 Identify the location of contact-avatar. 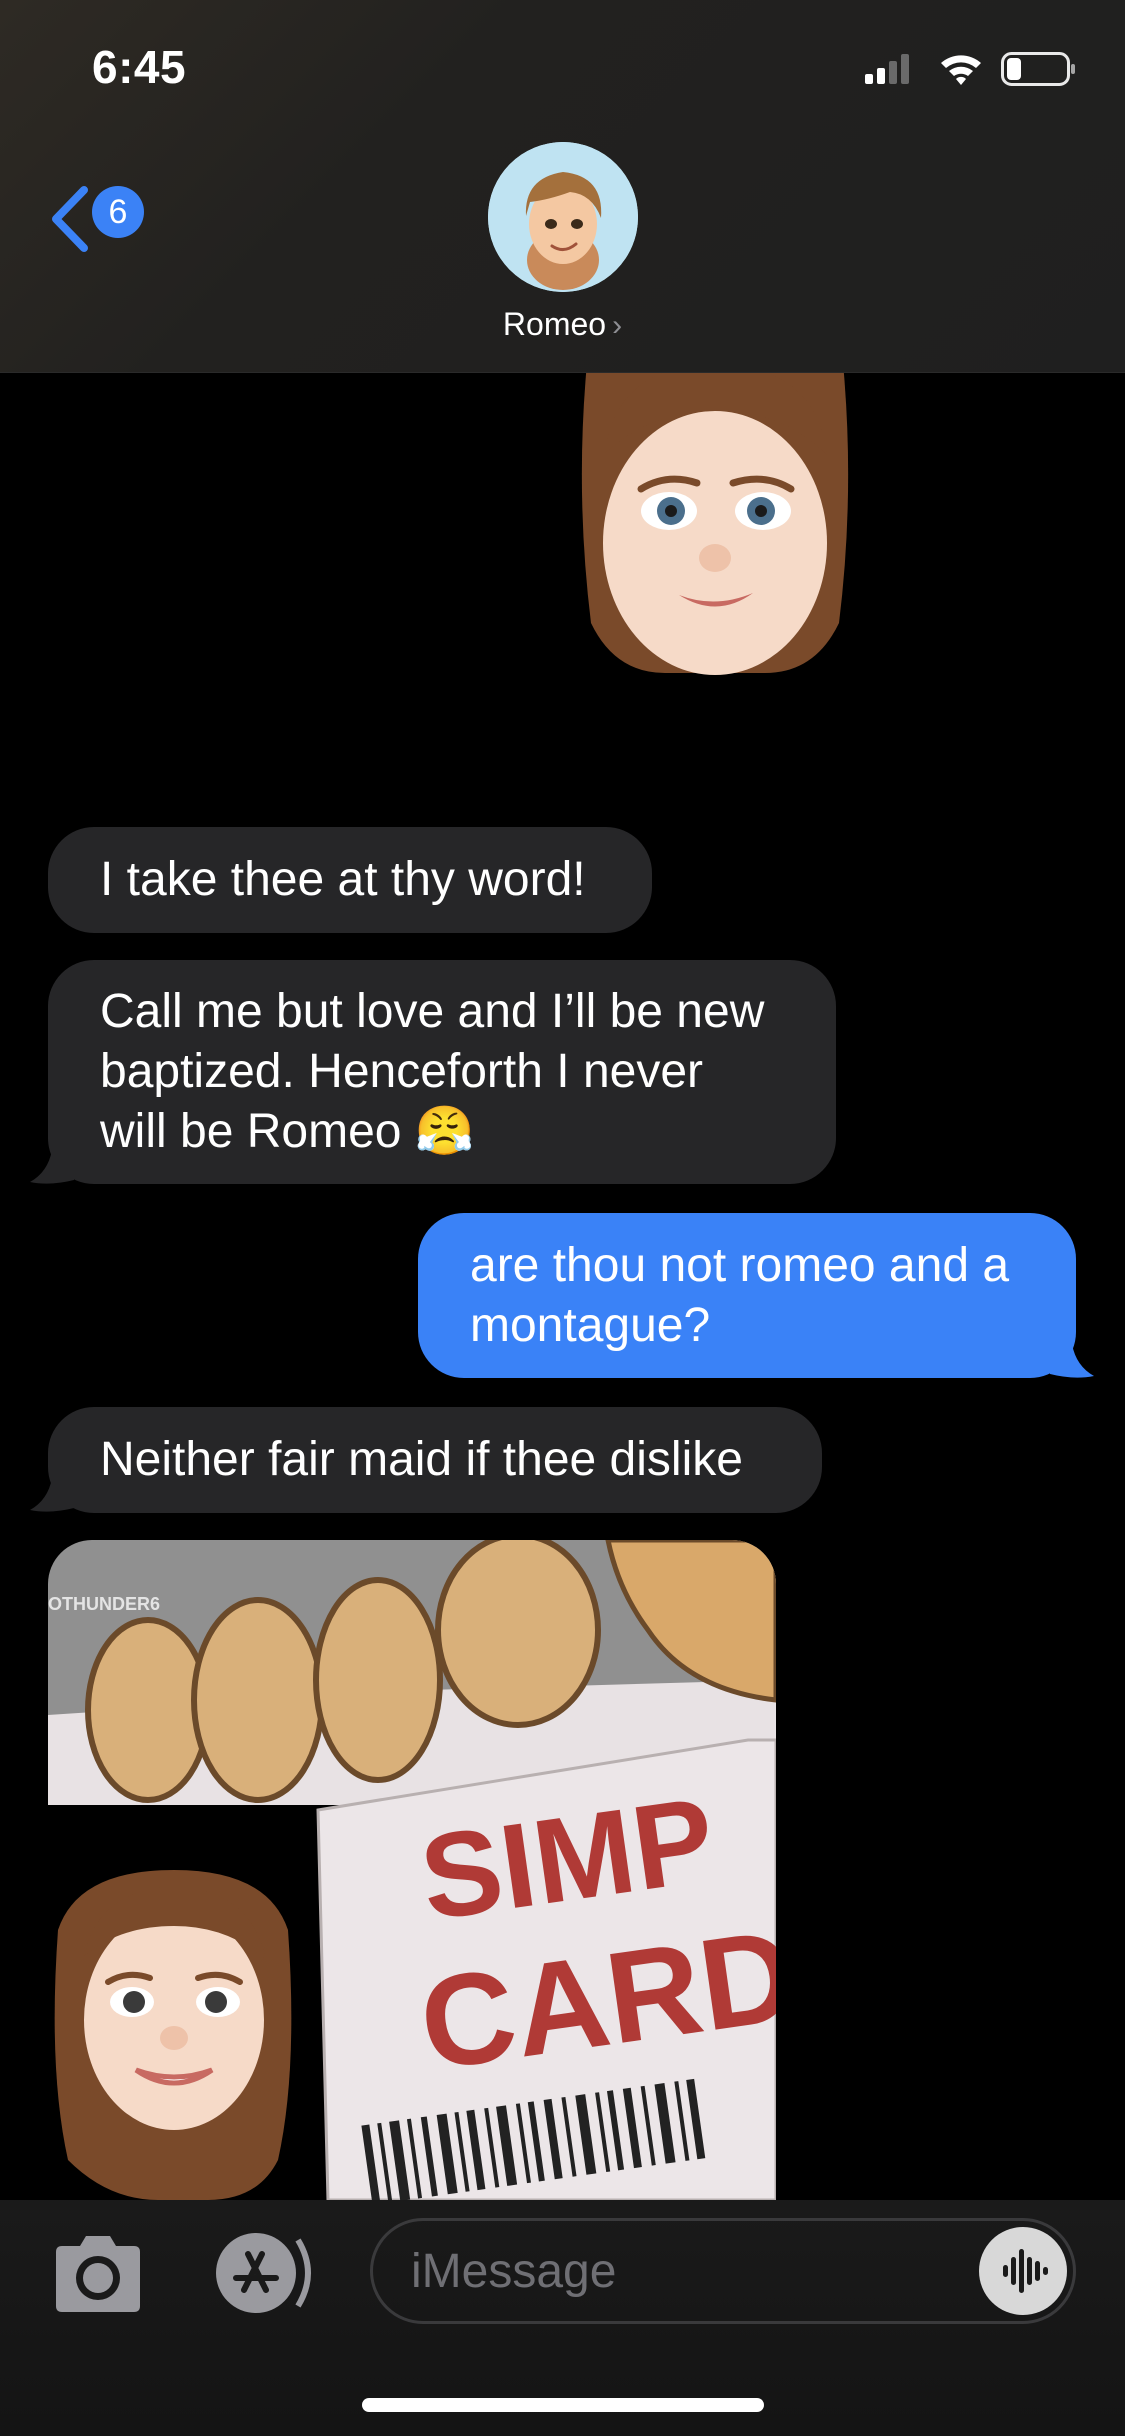
(563, 217).